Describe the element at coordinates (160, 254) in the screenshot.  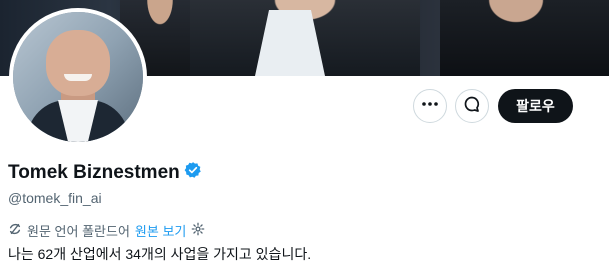
I see `profile-bio: 나는 62개 산업에서 34개의 사업을 가지고 있습니다.` at that location.